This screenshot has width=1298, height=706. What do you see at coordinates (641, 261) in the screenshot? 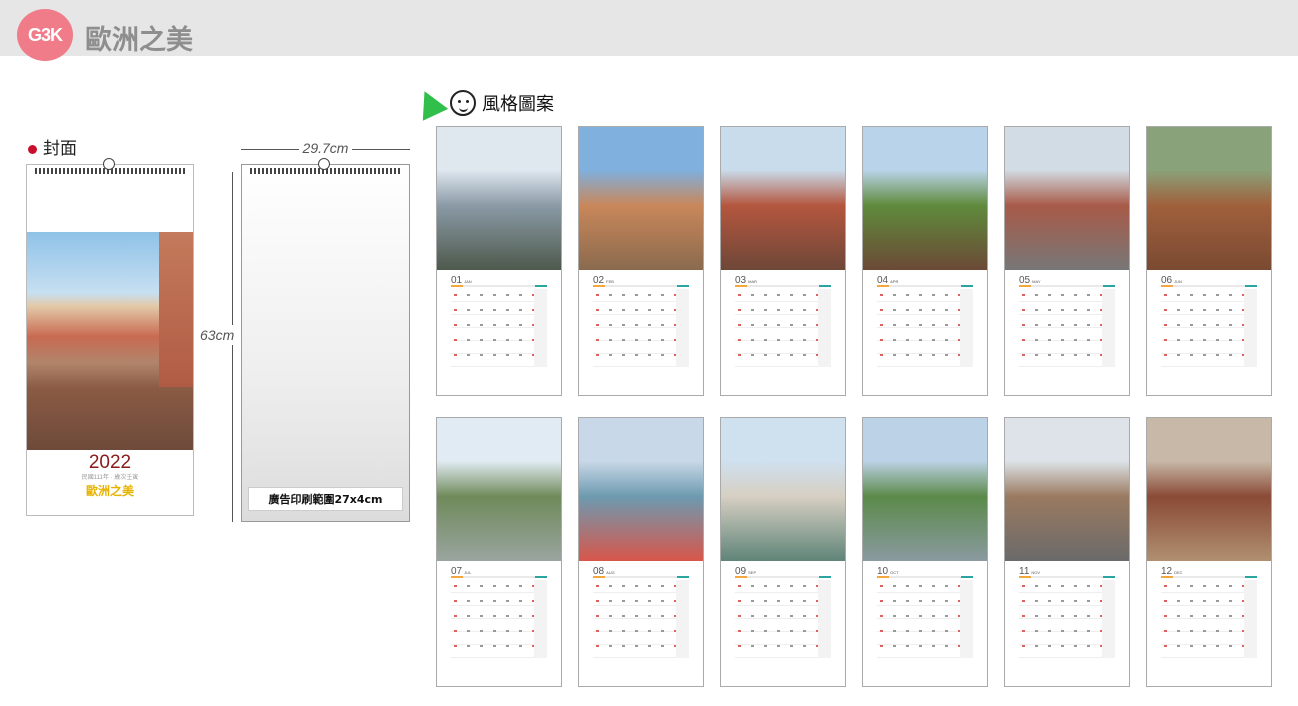
I see `month-page-02: 02 FEB` at bounding box center [641, 261].